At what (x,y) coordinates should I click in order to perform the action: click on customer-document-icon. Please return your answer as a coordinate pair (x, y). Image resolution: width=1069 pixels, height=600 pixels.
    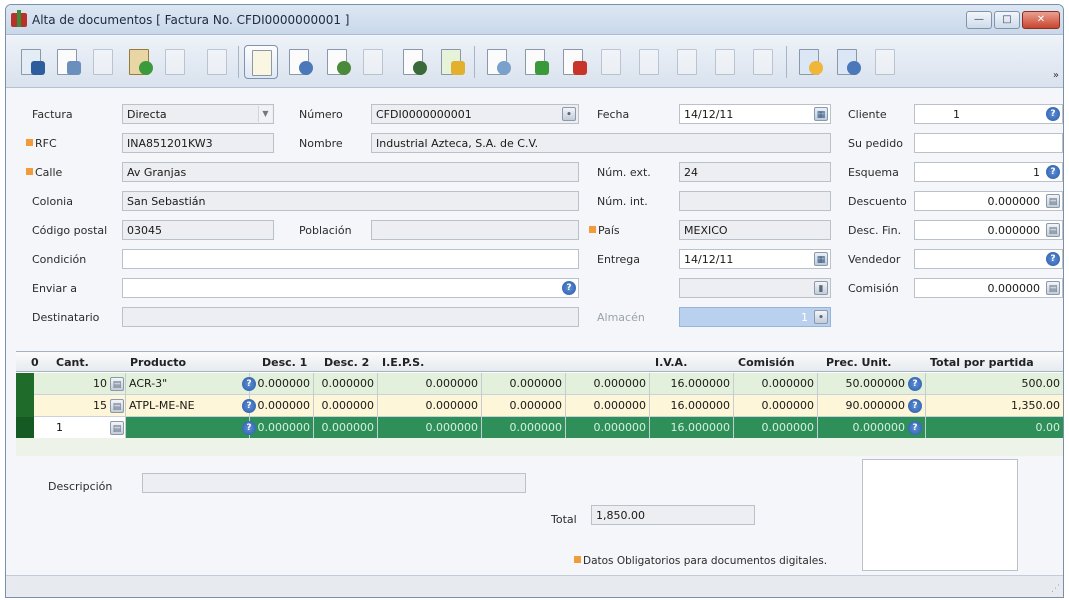
    Looking at the image, I should click on (337, 62).